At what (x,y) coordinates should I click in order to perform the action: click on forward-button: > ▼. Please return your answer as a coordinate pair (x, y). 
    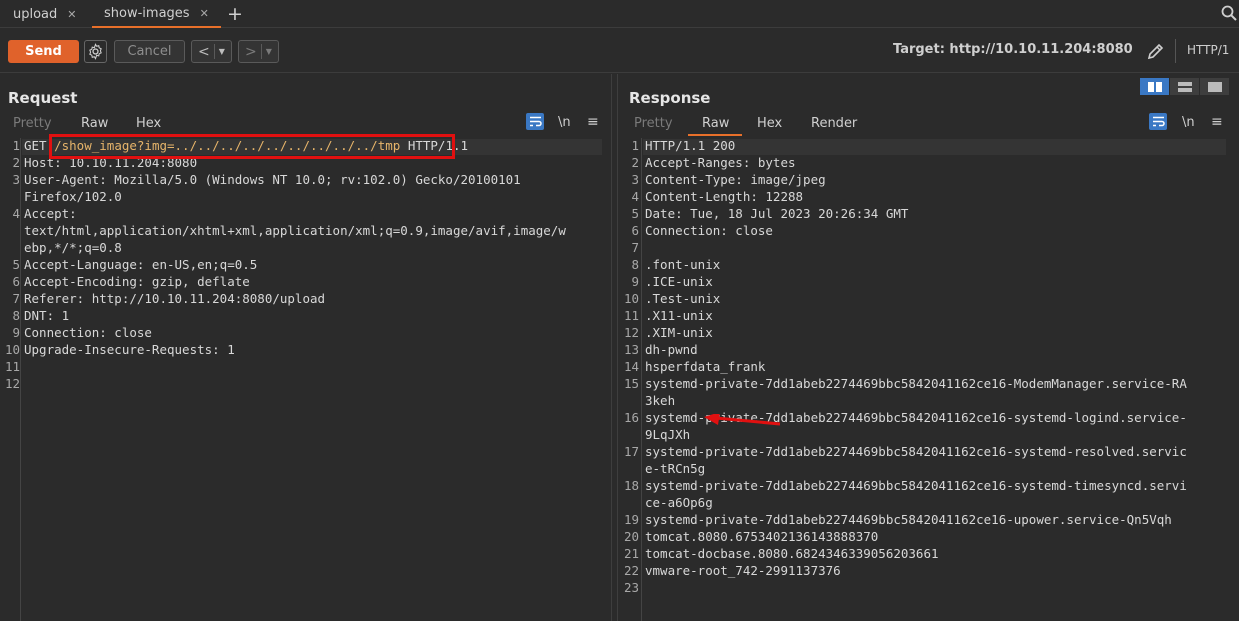
    Looking at the image, I should click on (258, 51).